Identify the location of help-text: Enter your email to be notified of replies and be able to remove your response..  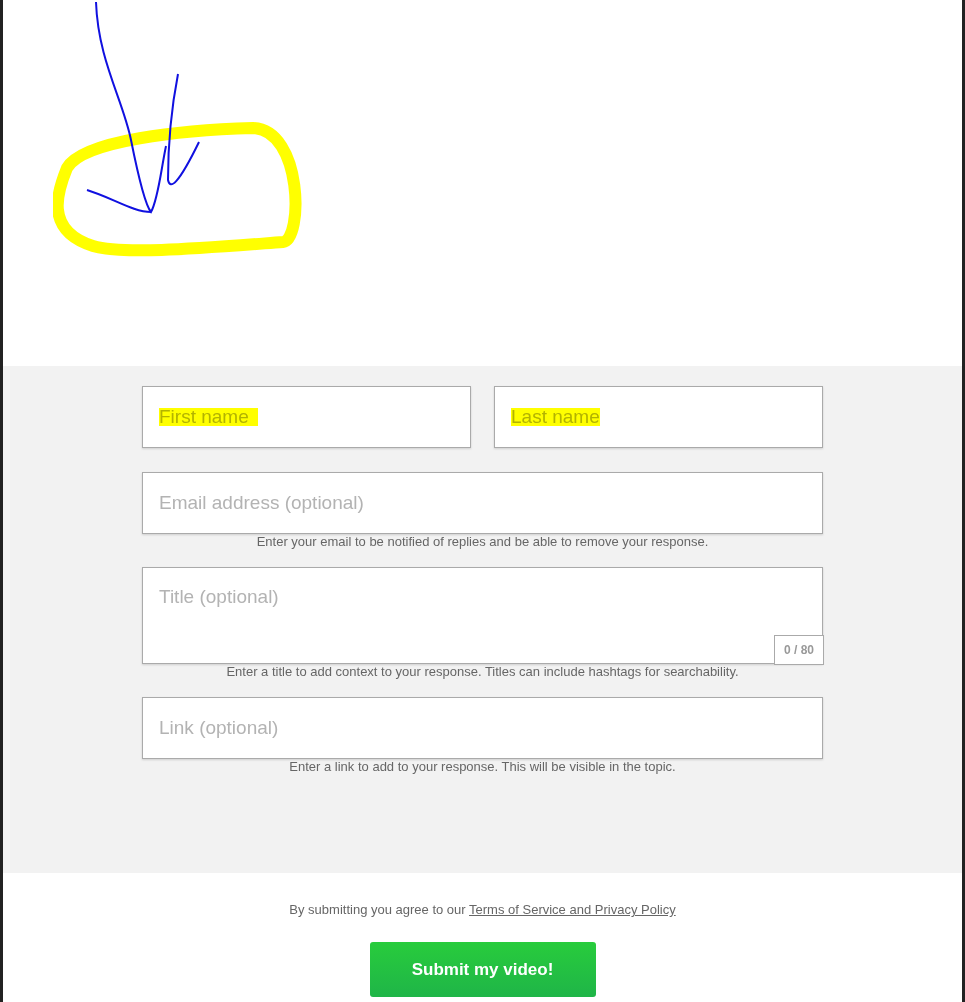
(482, 541).